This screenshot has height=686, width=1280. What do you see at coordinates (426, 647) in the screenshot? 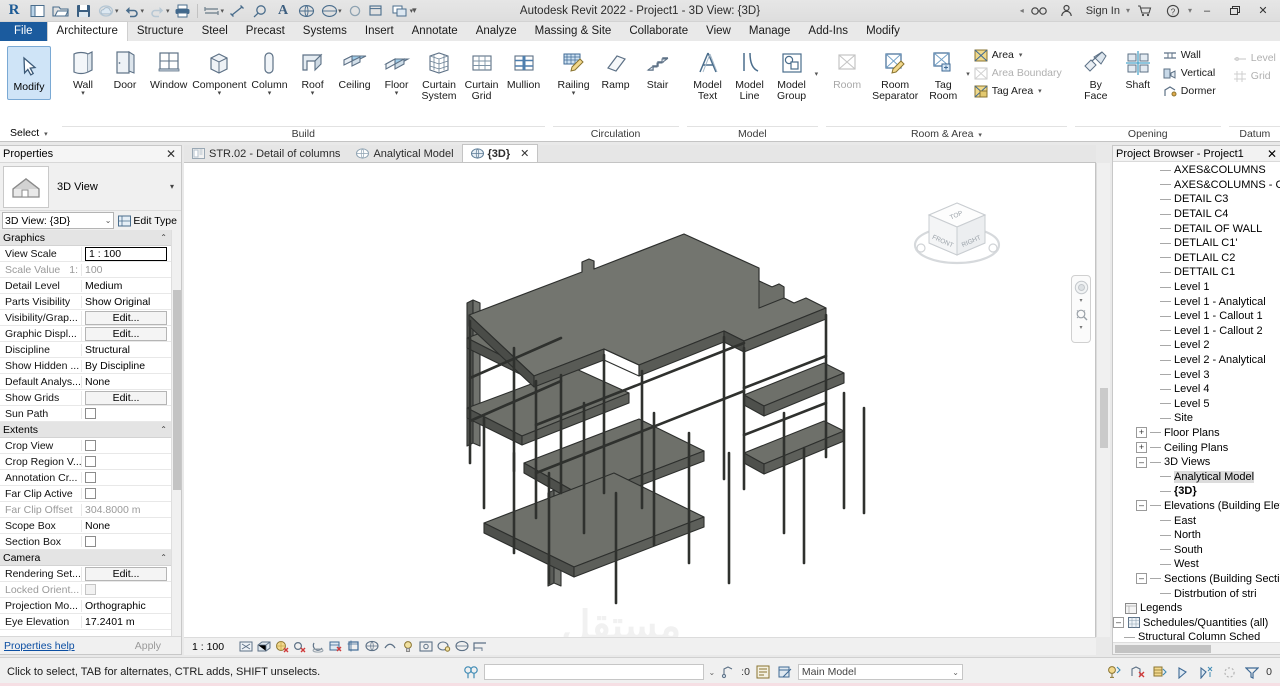
I see `reveal-hidden-elements-icon` at bounding box center [426, 647].